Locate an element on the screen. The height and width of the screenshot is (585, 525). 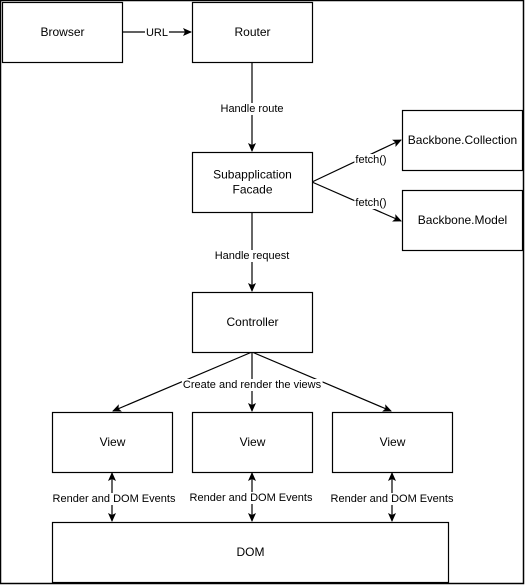
edge-label-subapp-controller: Handle request is located at coordinates (252, 256).